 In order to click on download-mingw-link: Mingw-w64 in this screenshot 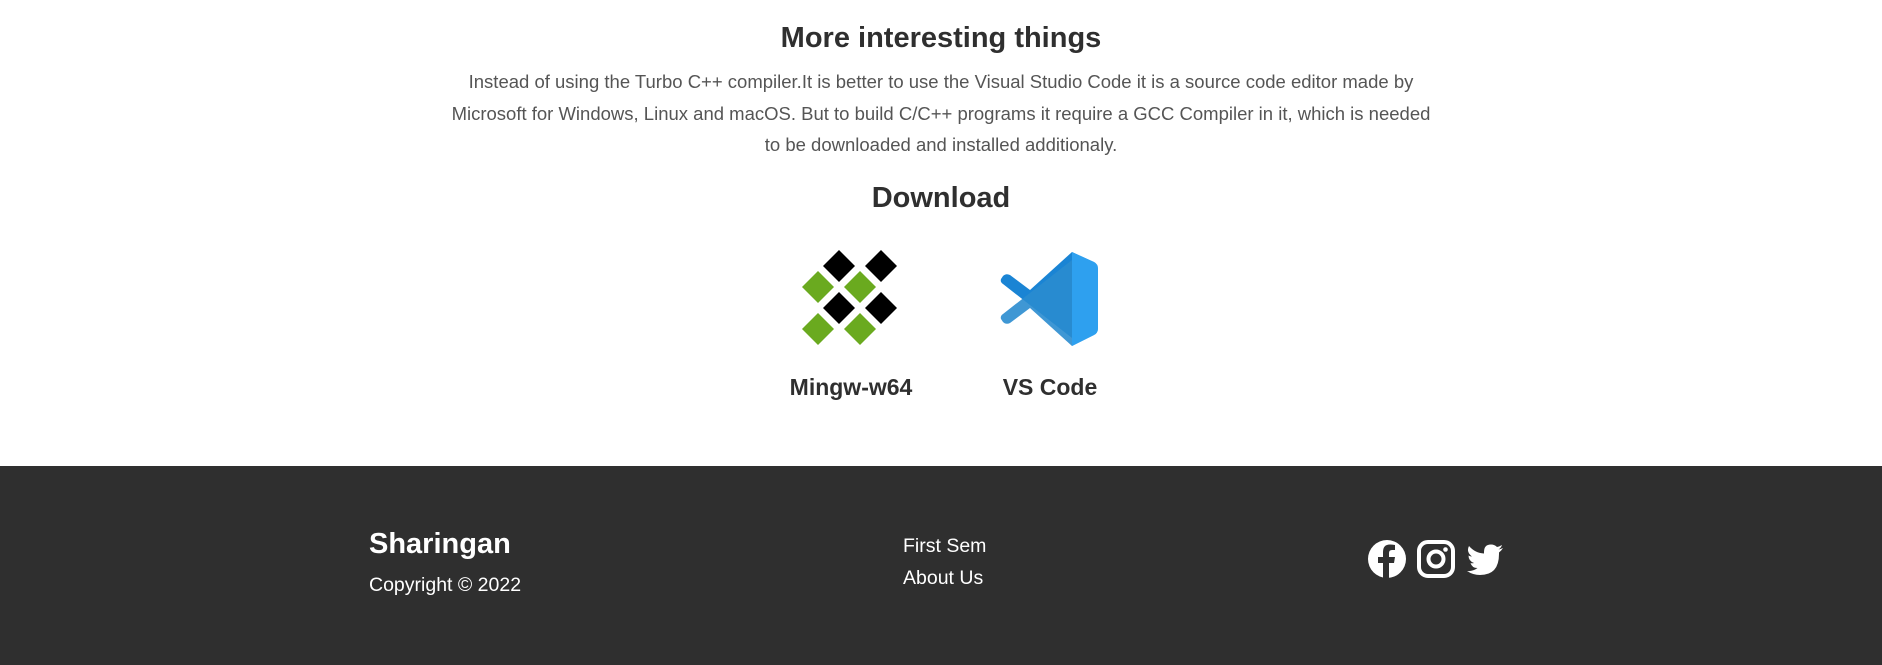, I will do `click(851, 325)`.